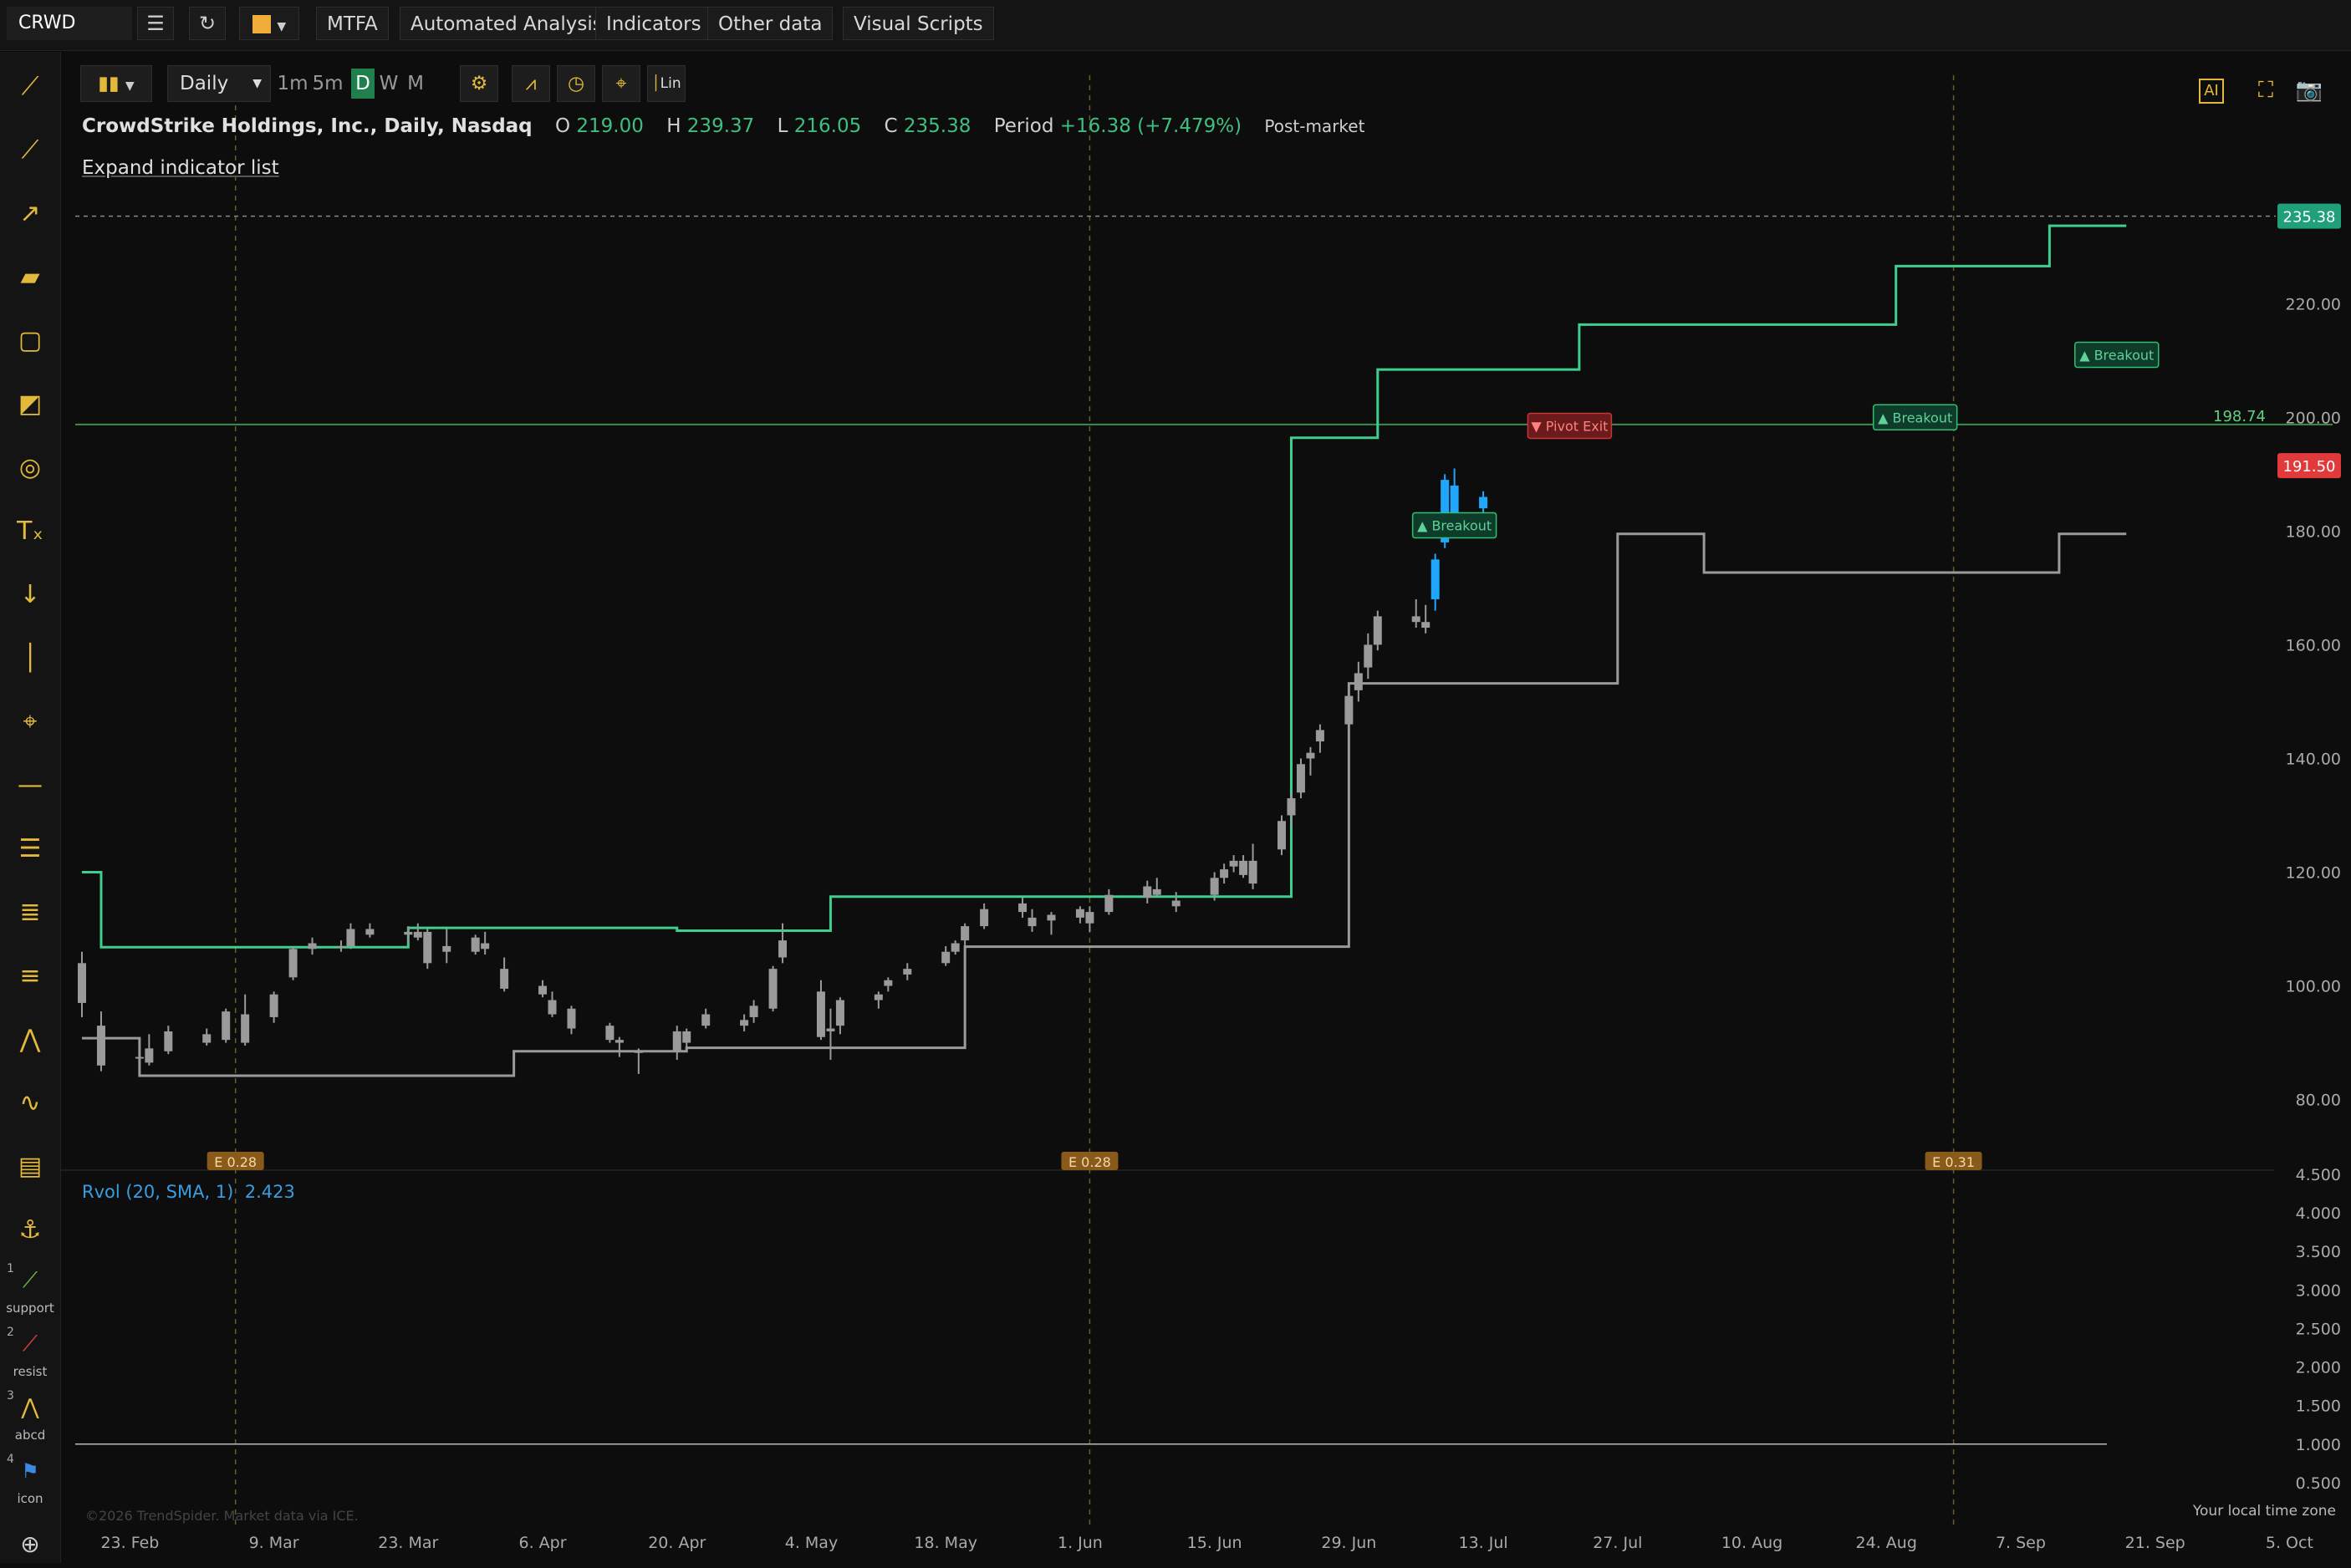  I want to click on time-axis-tick: 15. Jun, so click(1214, 1543).